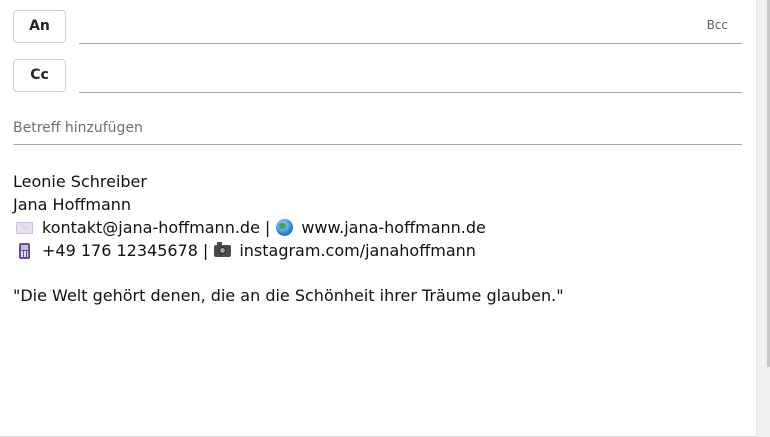 The width and height of the screenshot is (770, 437). I want to click on cc-row: Cc, so click(377, 75).